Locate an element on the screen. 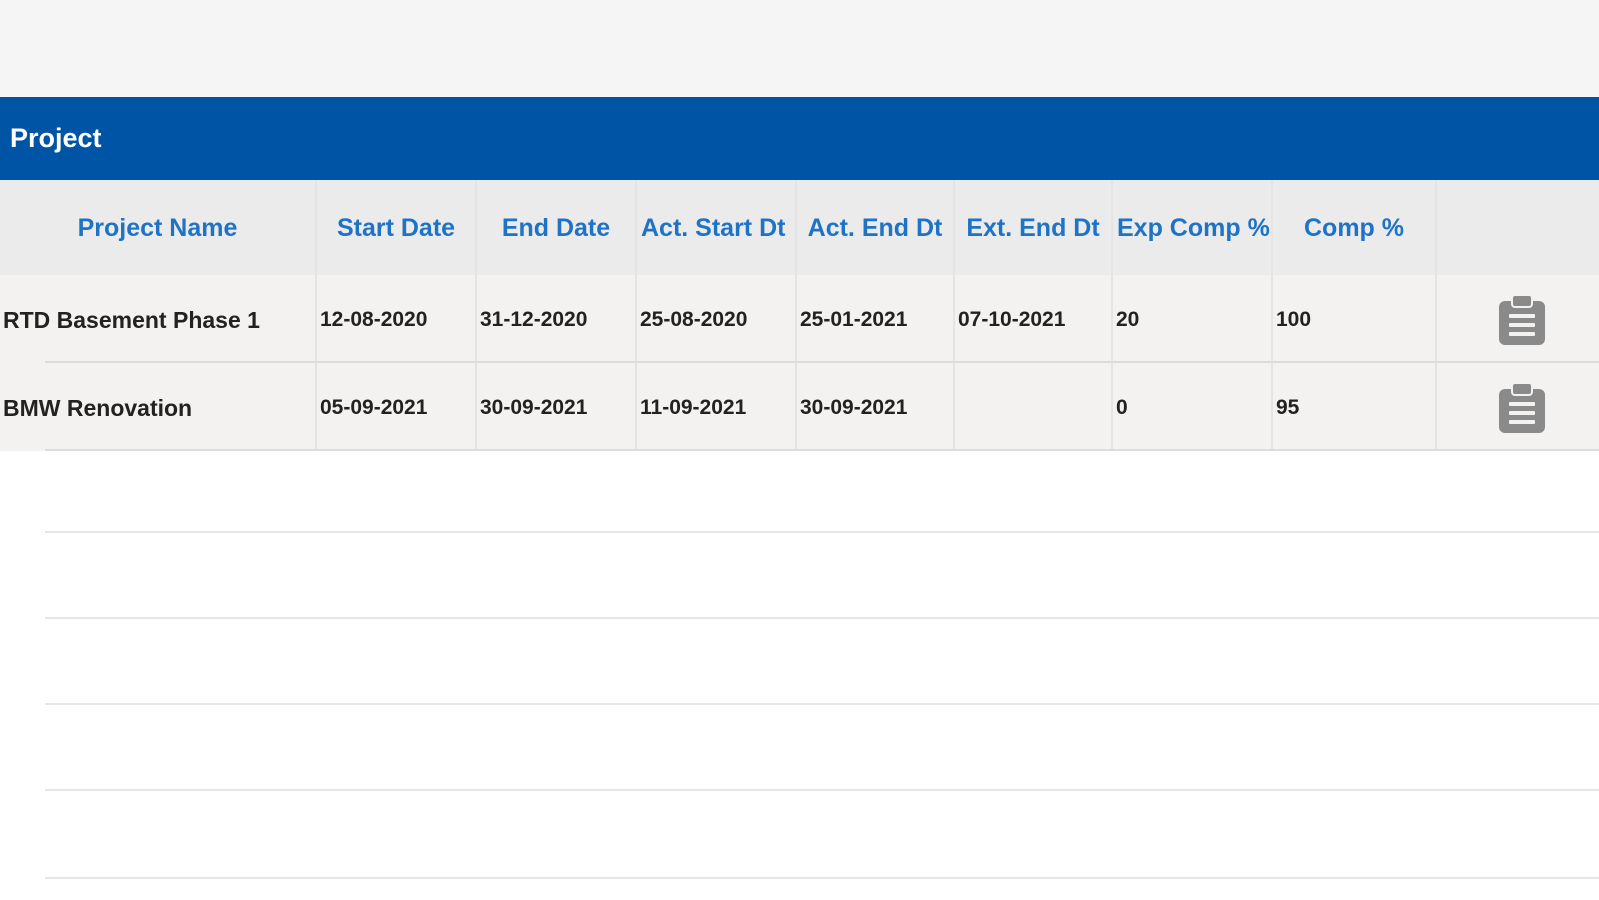 The image size is (1599, 900). column-header-actions is located at coordinates (1518, 227).